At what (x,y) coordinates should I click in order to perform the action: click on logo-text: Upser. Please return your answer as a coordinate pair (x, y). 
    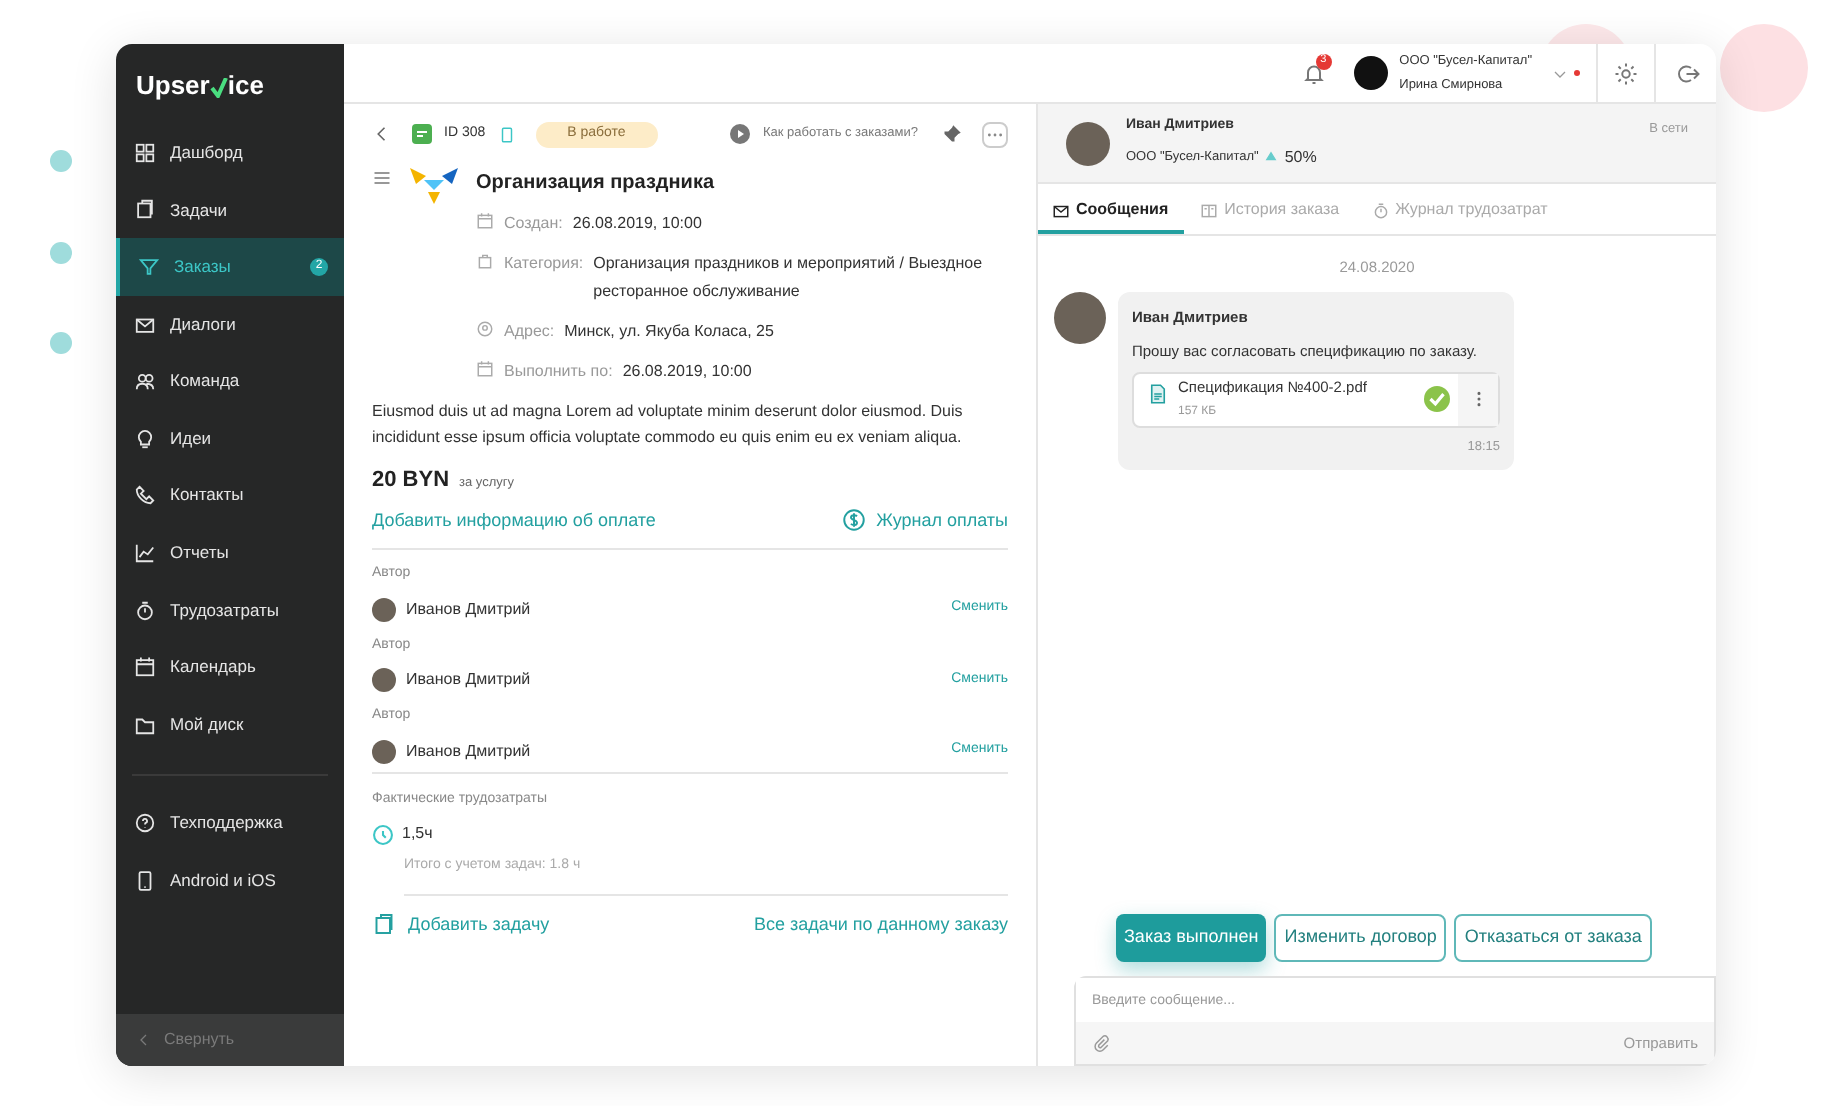
    Looking at the image, I should click on (173, 86).